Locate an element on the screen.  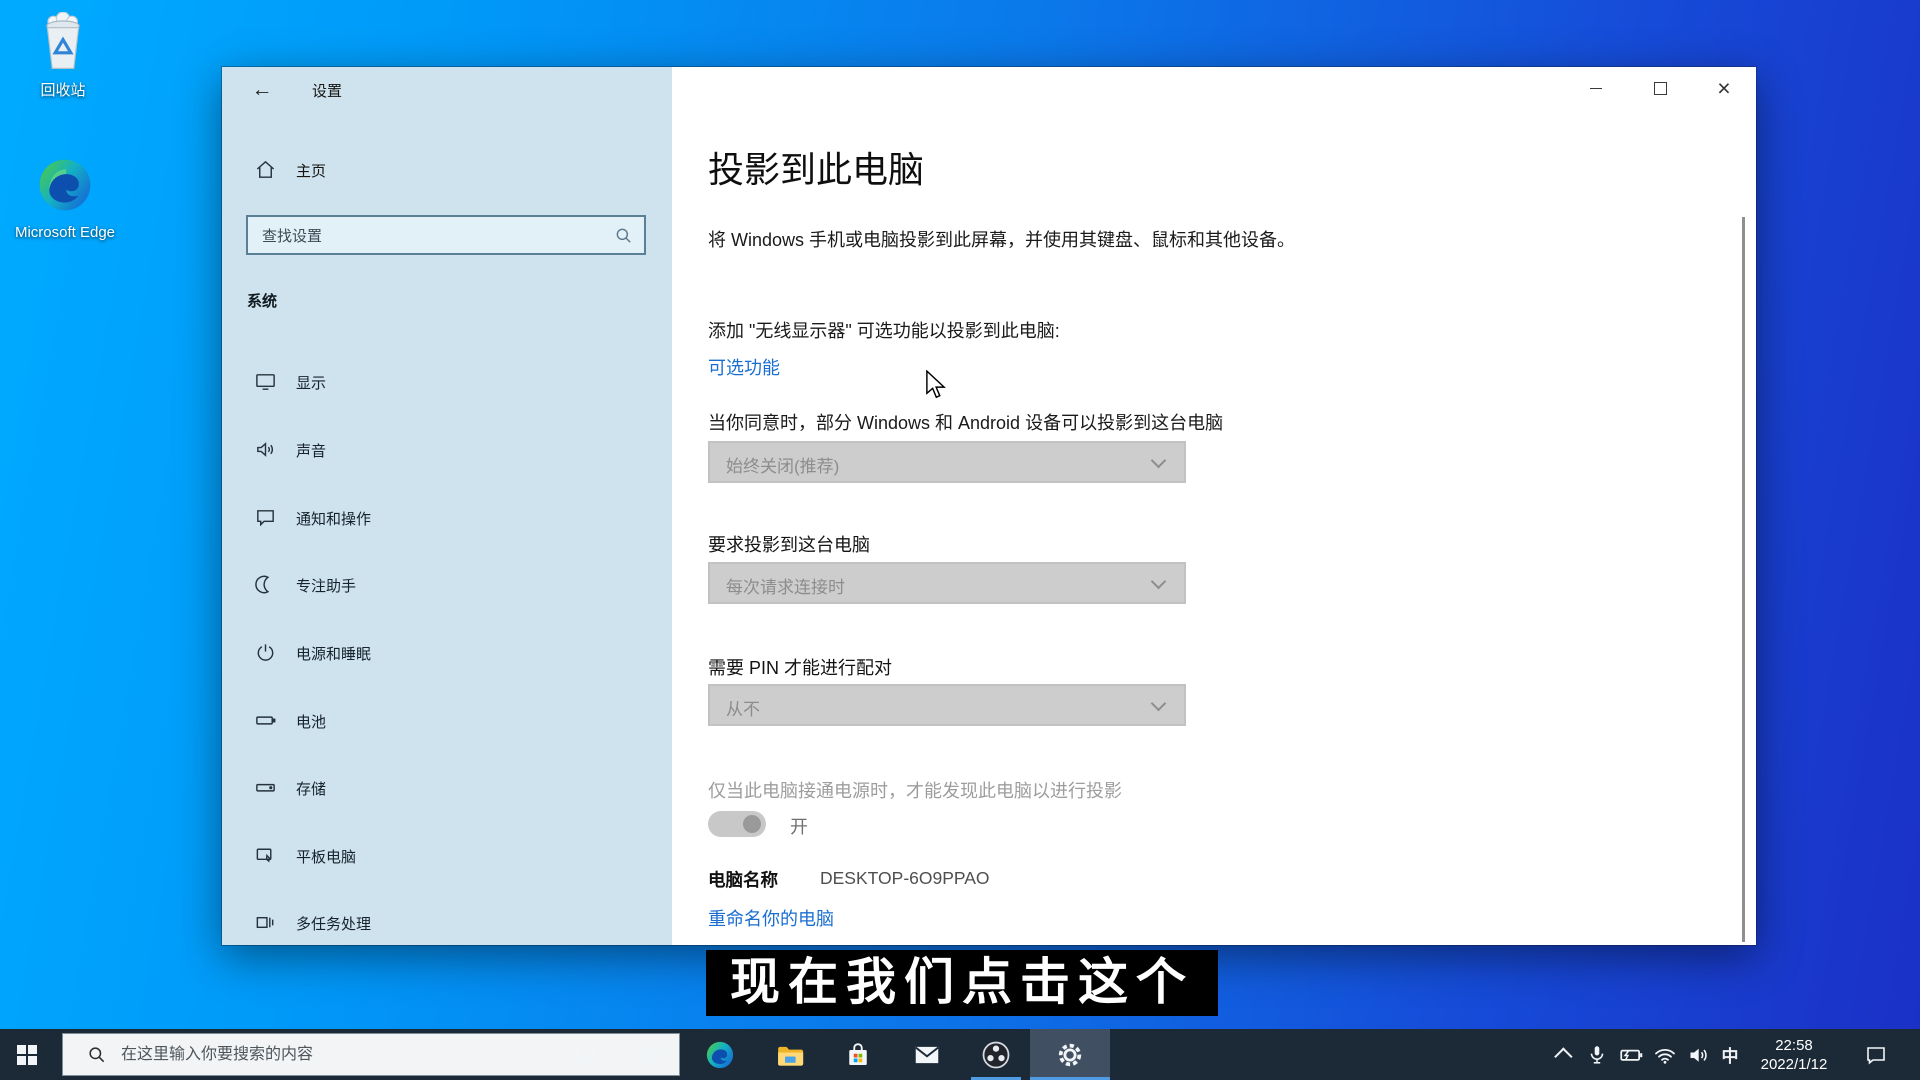
window-title: 设置 is located at coordinates (327, 91).